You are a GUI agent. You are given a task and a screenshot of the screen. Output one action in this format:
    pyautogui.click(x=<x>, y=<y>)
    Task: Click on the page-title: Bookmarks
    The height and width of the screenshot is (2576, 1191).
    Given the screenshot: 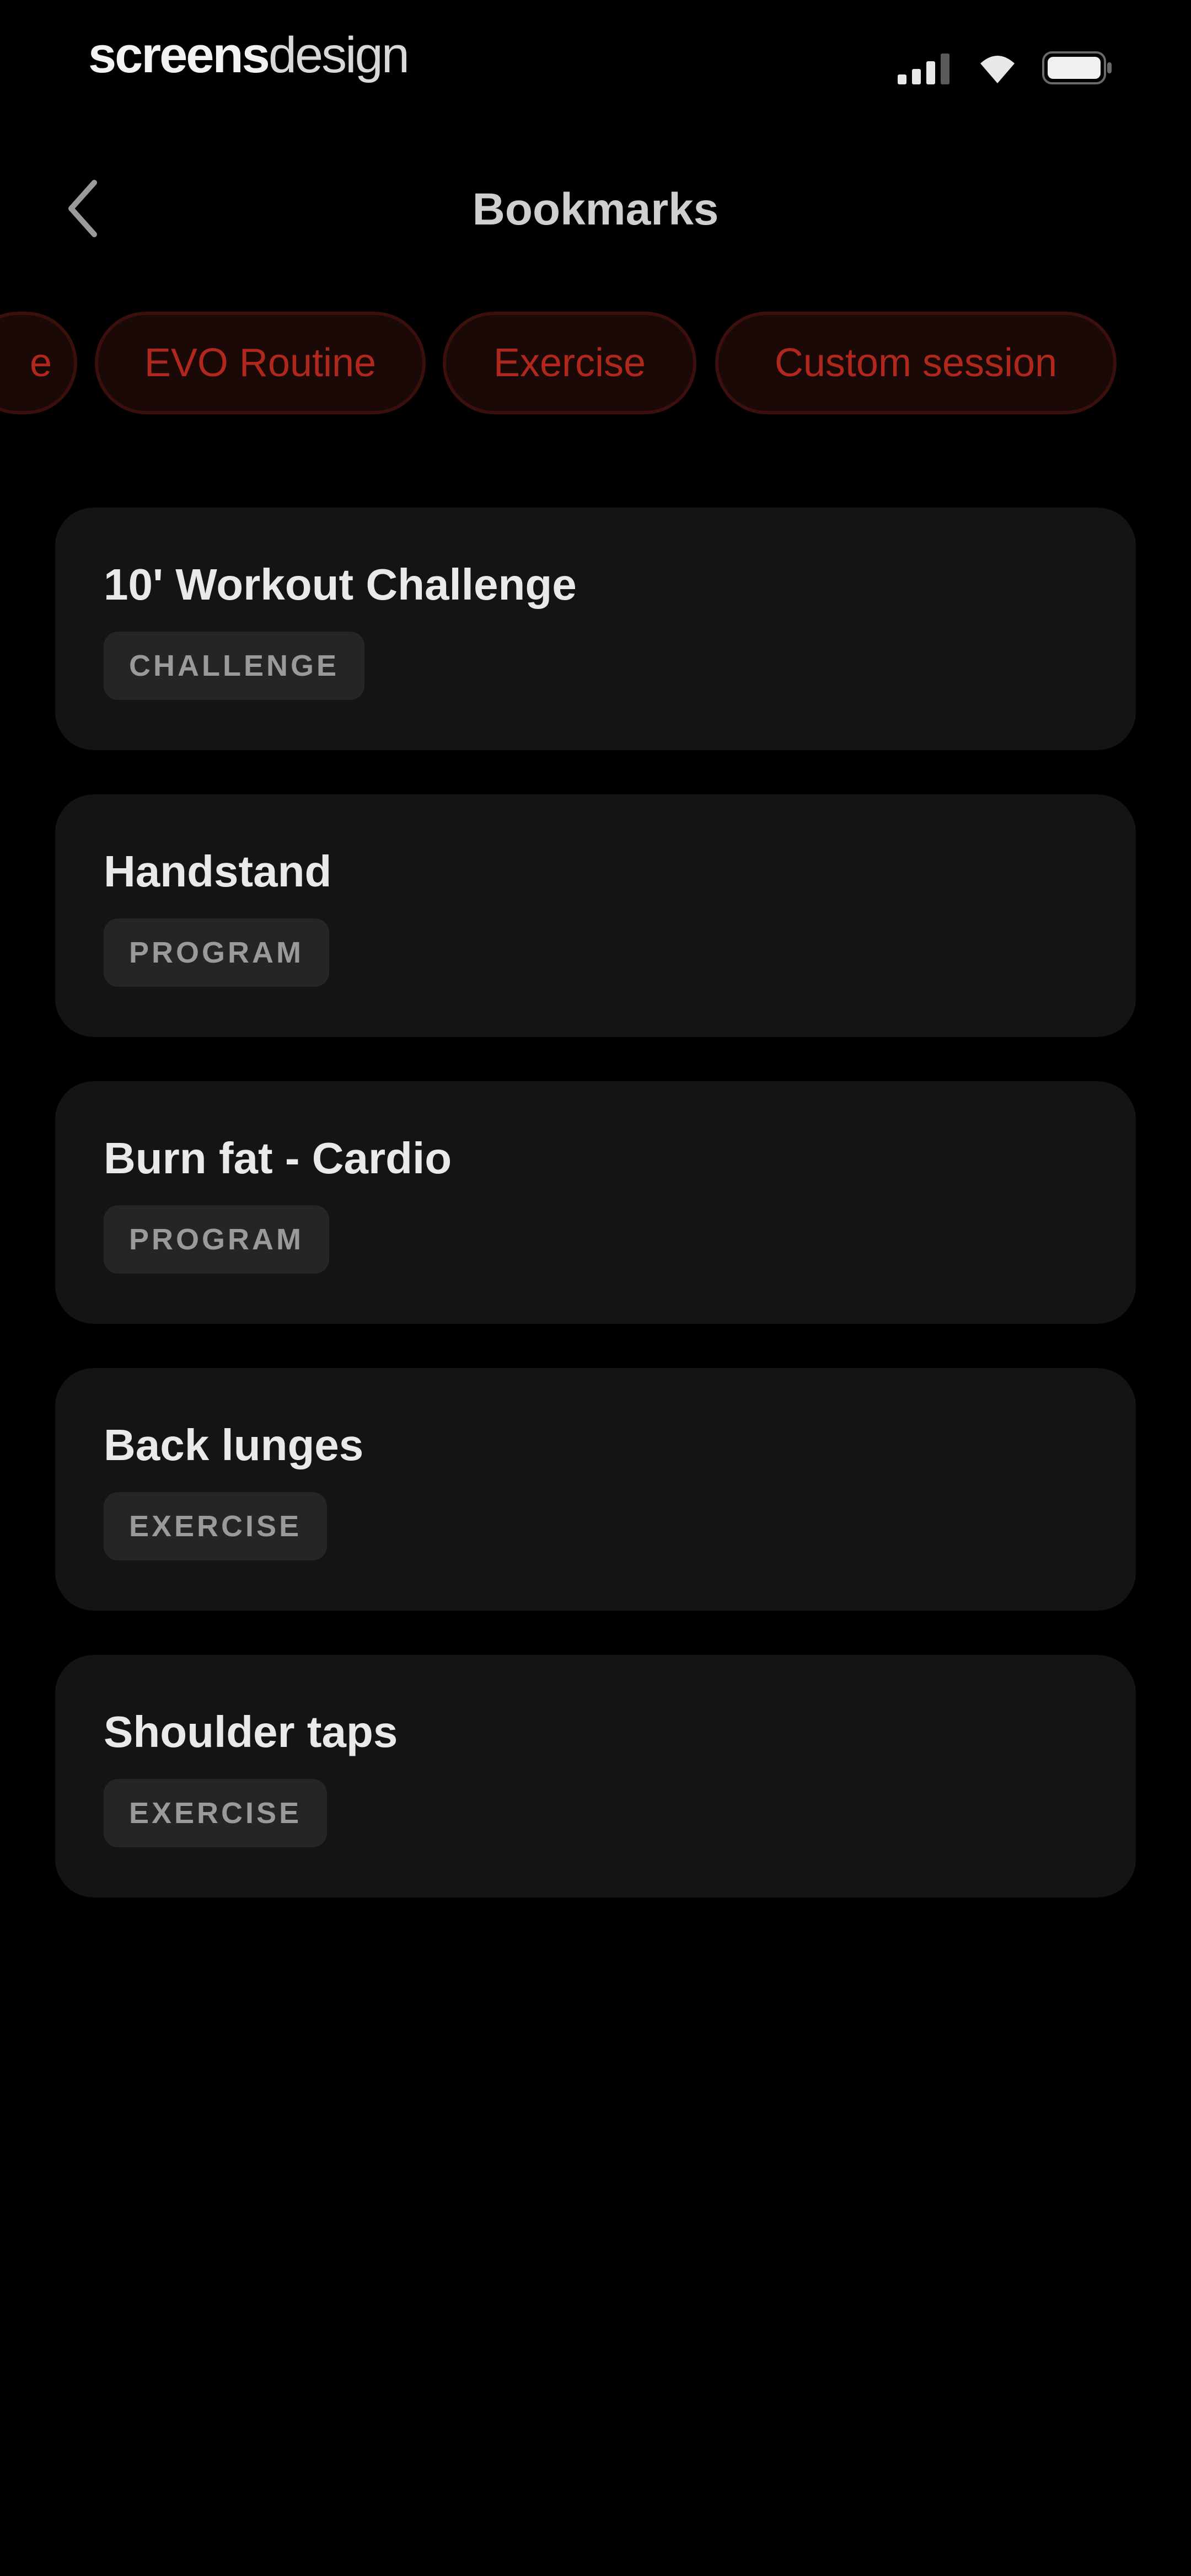 What is the action you would take?
    pyautogui.click(x=595, y=209)
    